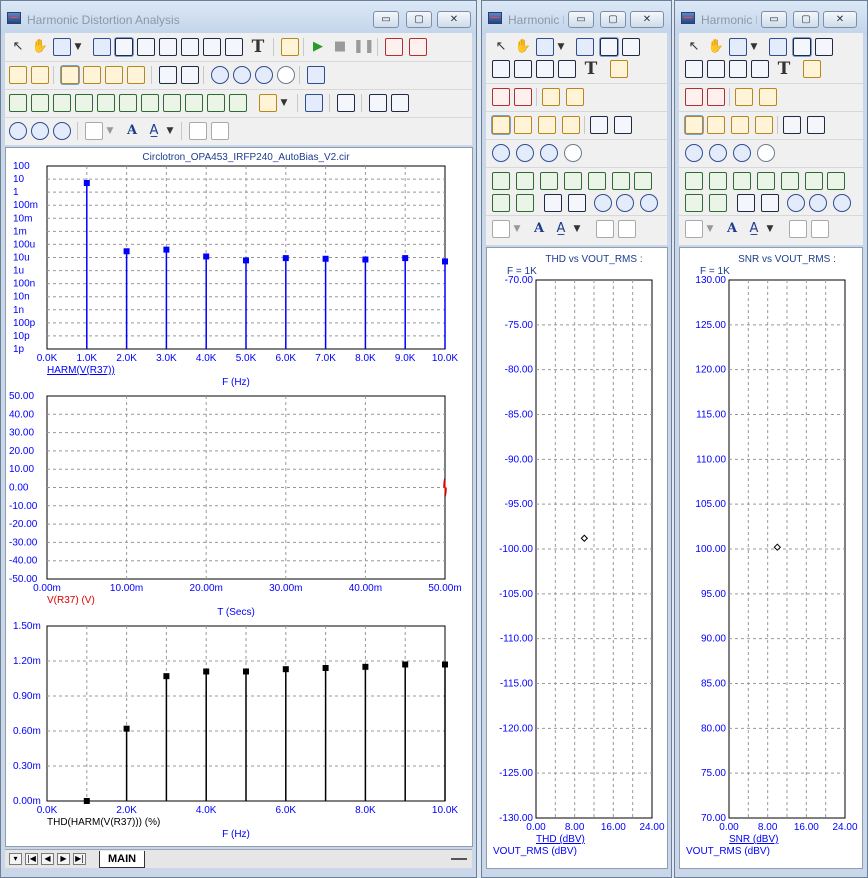  Describe the element at coordinates (346, 103) in the screenshot. I see `numeric-icon` at that location.